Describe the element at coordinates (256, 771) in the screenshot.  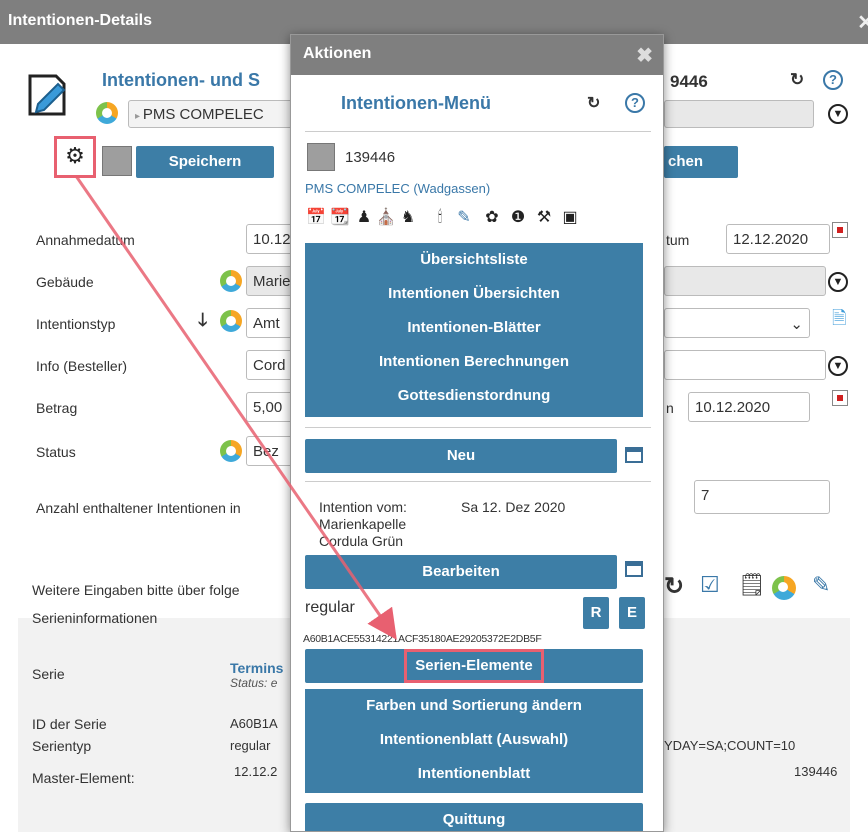
I see `master-element-value: 12.12.2` at that location.